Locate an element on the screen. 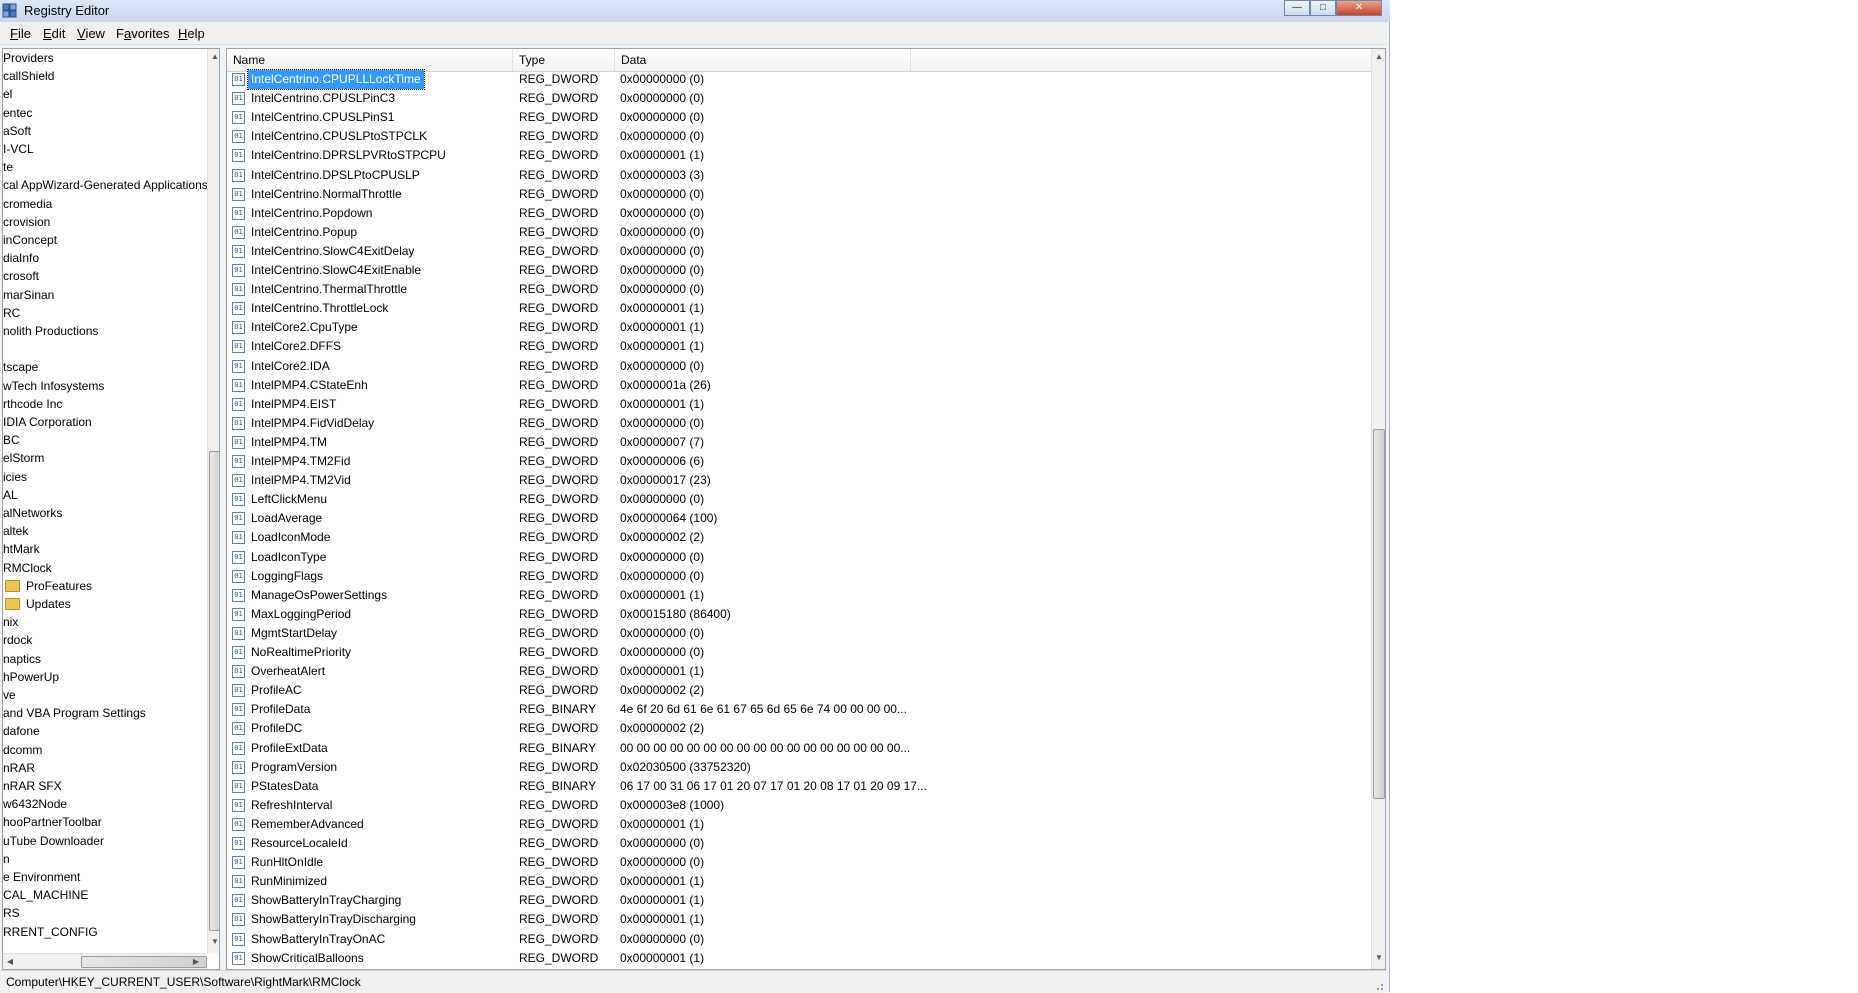 Image resolution: width=1858 pixels, height=993 pixels. tree-item: RMClock is located at coordinates (27, 568).